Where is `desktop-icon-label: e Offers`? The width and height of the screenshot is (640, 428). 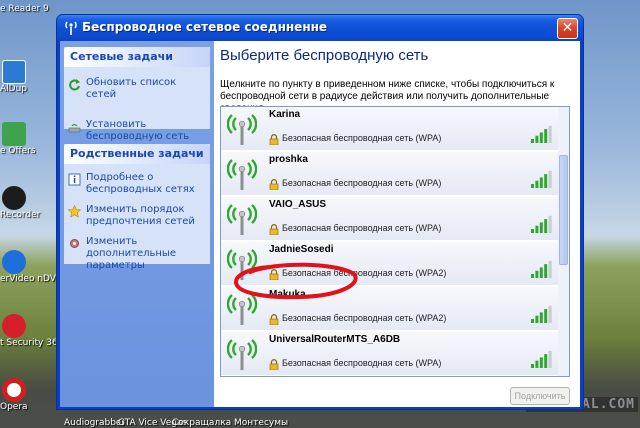 desktop-icon-label: e Offers is located at coordinates (18, 151).